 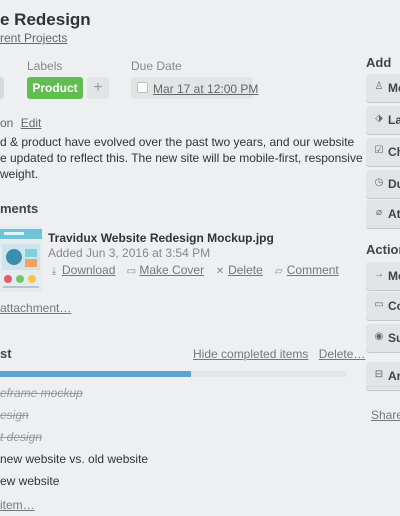 I want to click on label-chip-partial, so click(x=2, y=88).